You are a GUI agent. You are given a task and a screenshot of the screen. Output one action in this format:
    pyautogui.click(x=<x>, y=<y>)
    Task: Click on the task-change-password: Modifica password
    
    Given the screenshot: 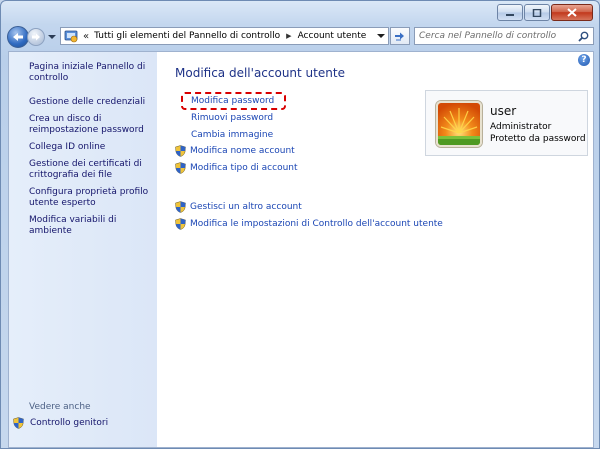 What is the action you would take?
    pyautogui.click(x=232, y=101)
    